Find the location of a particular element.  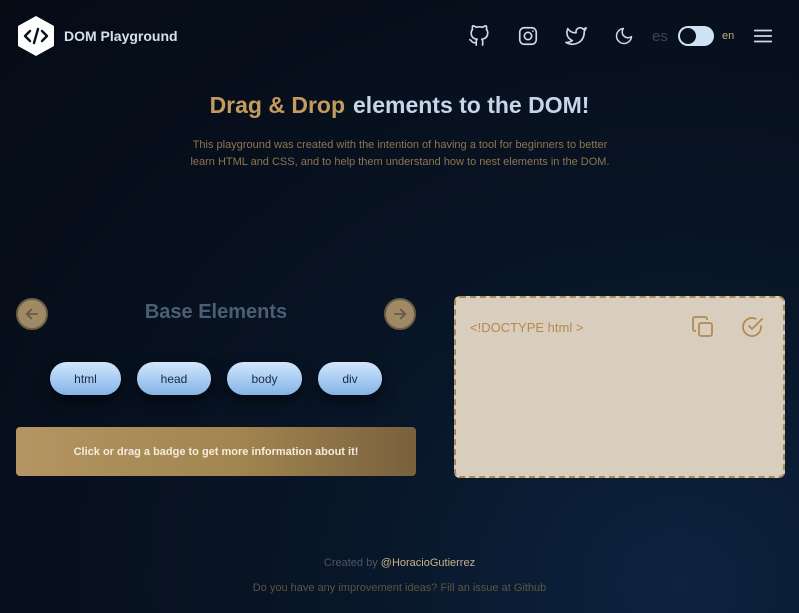

hero-title: Drag & Drop elements to the DOM! is located at coordinates (399, 105).